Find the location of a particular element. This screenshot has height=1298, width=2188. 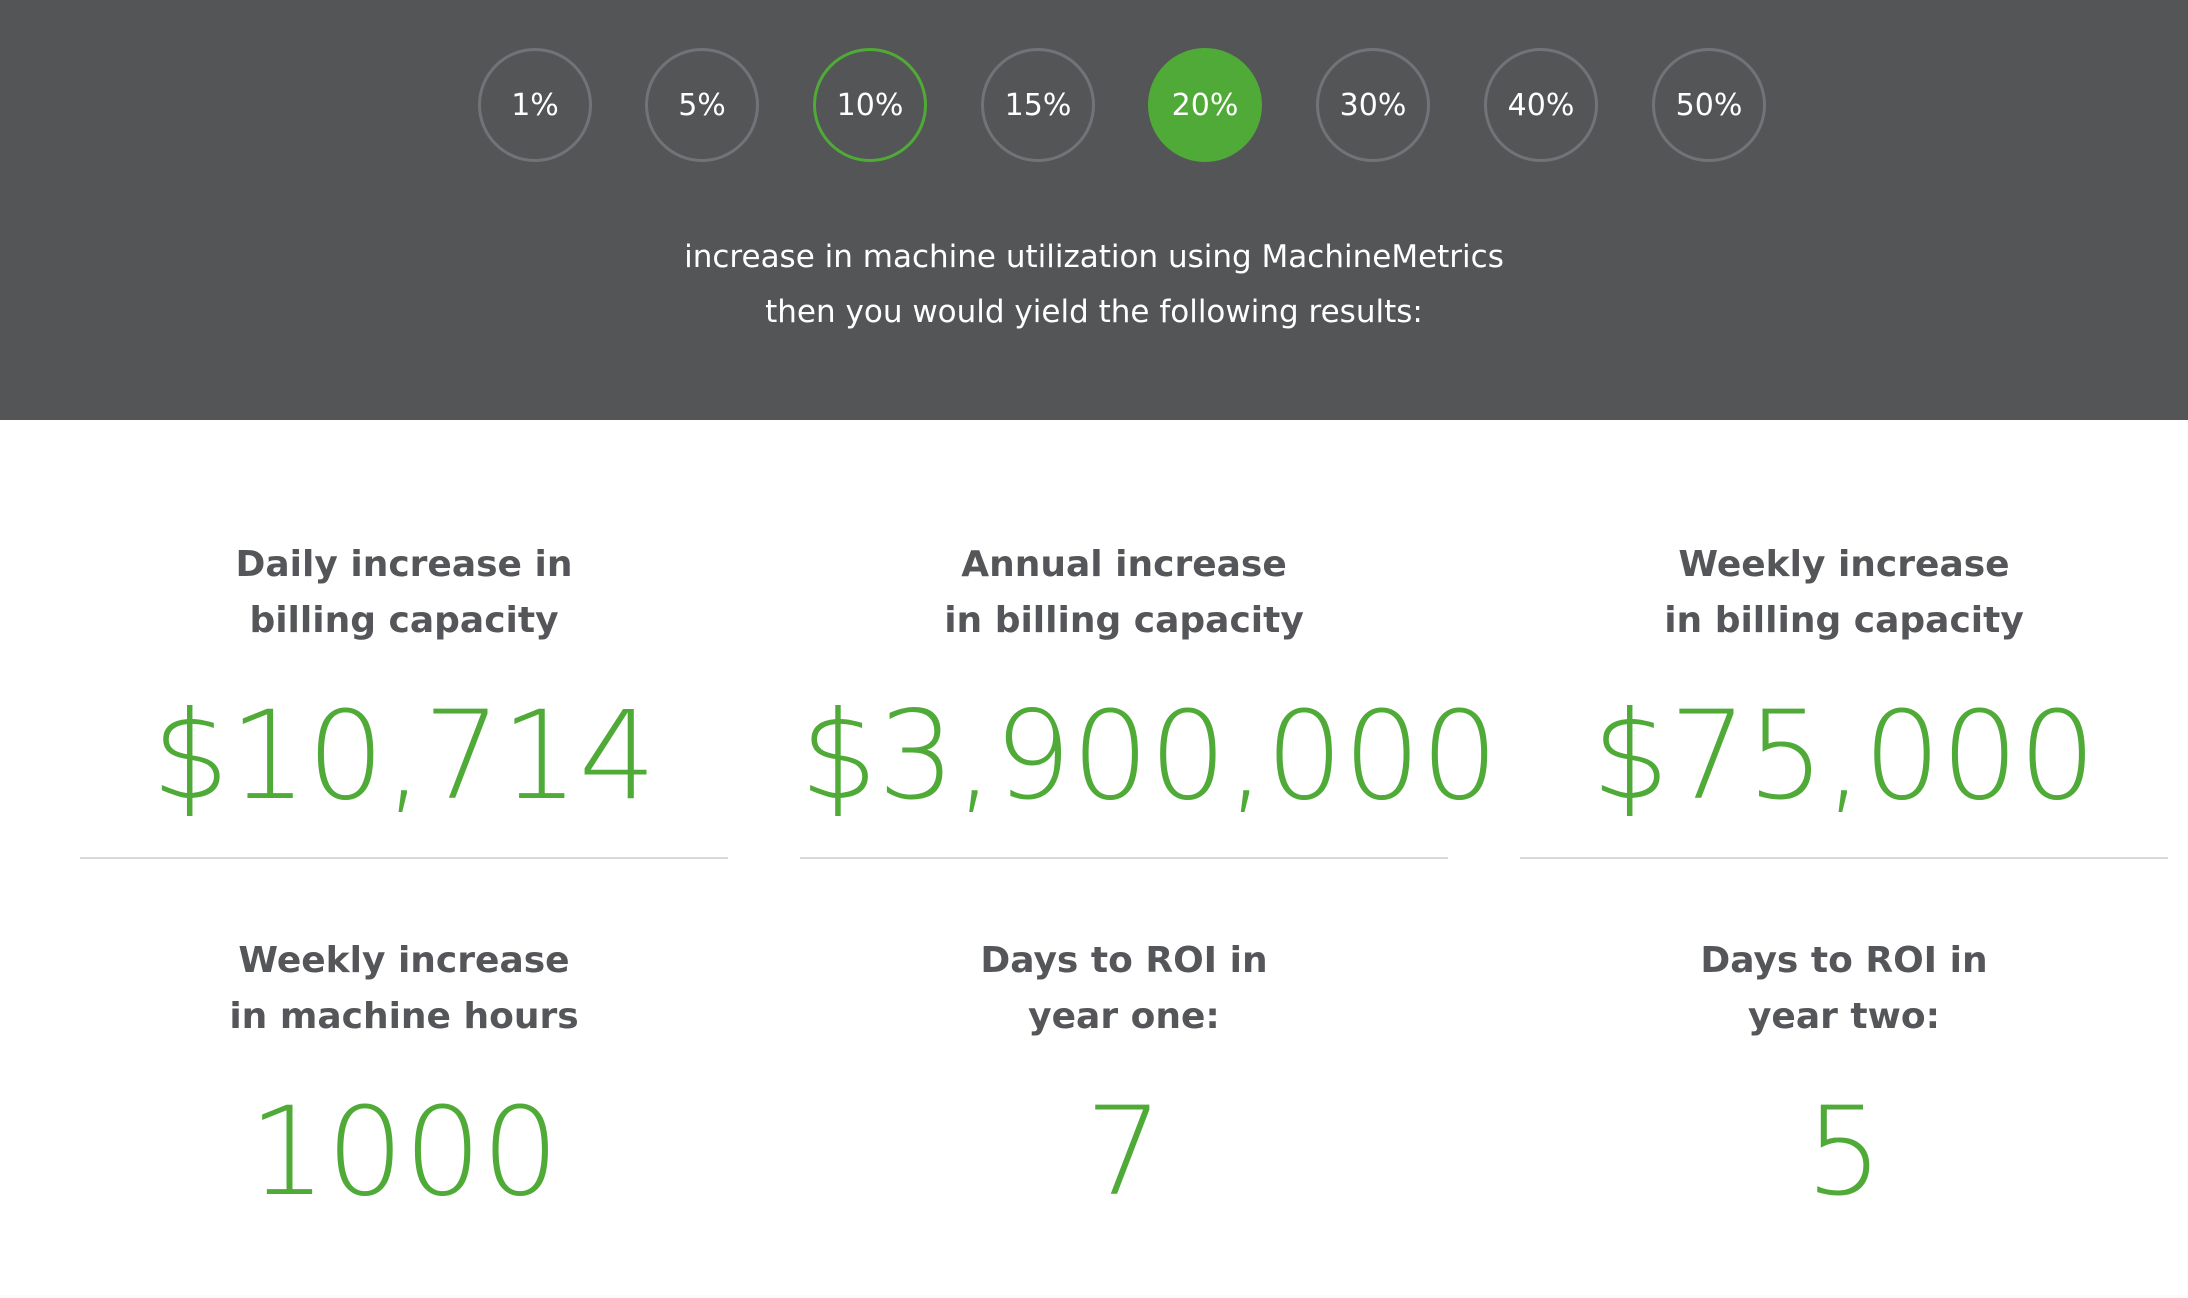

metric-label-line-2: year one: is located at coordinates (1124, 1016).